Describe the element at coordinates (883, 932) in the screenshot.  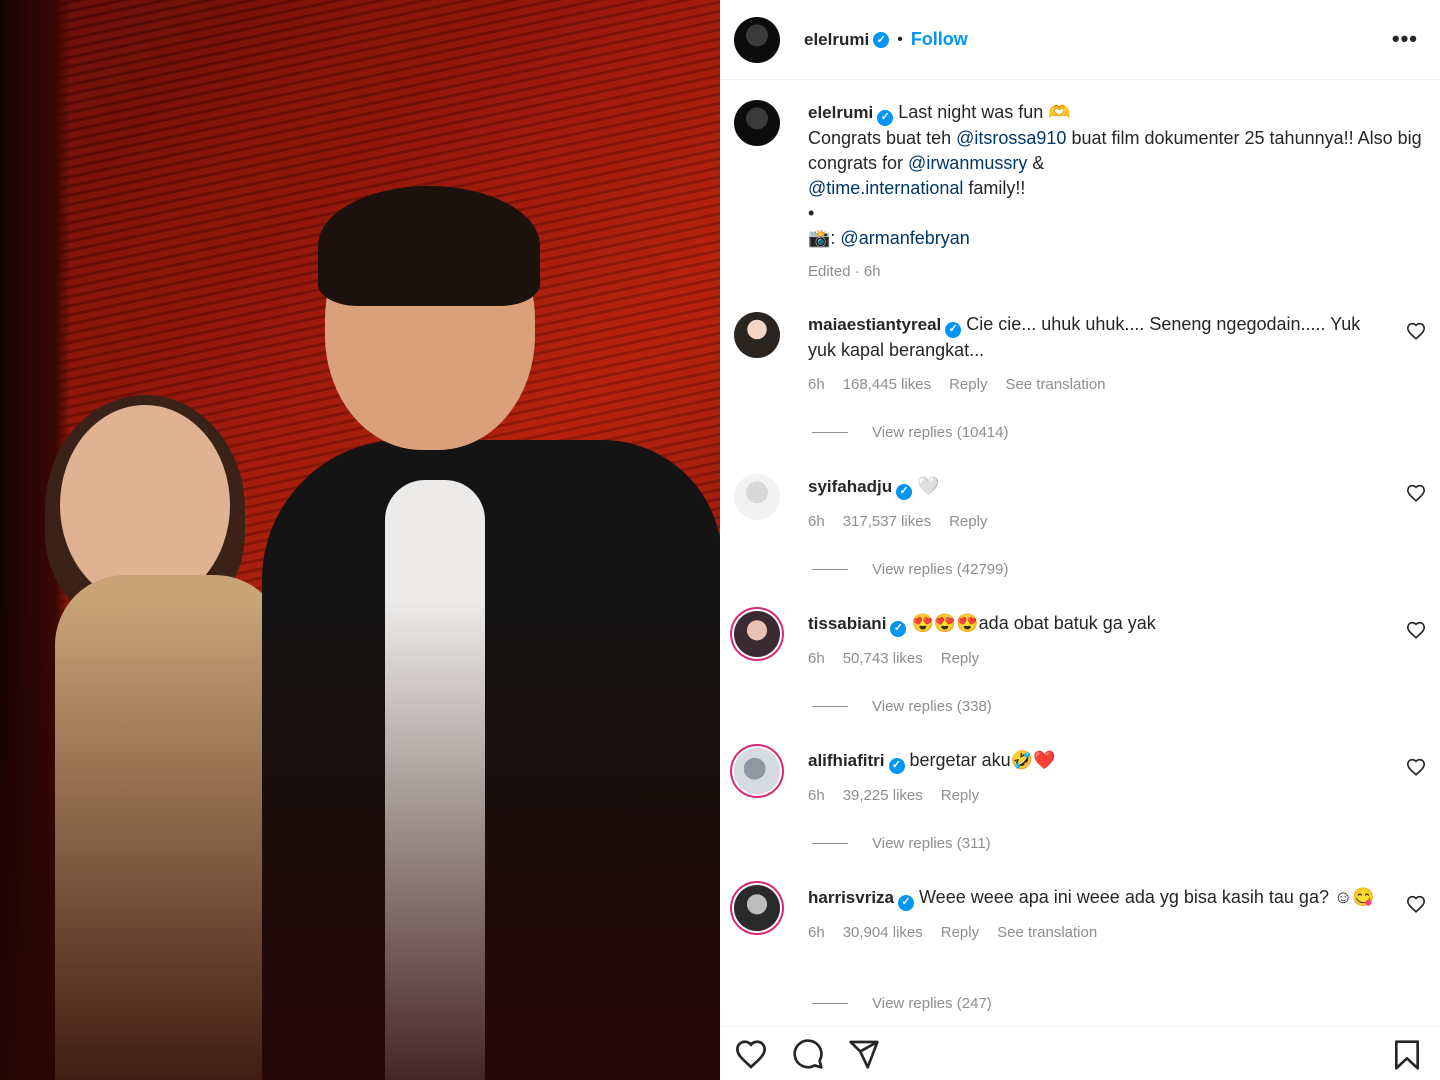
I see `comment-likes: 30,904 likes` at that location.